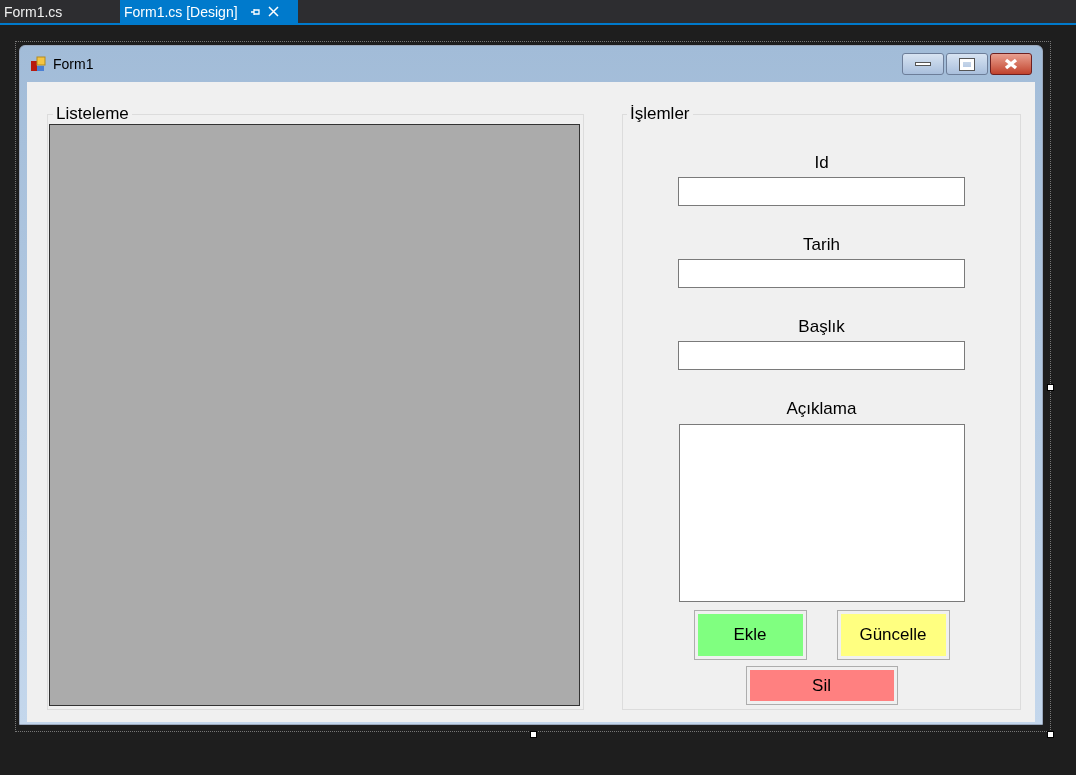  What do you see at coordinates (967, 64) in the screenshot?
I see `maximize-button` at bounding box center [967, 64].